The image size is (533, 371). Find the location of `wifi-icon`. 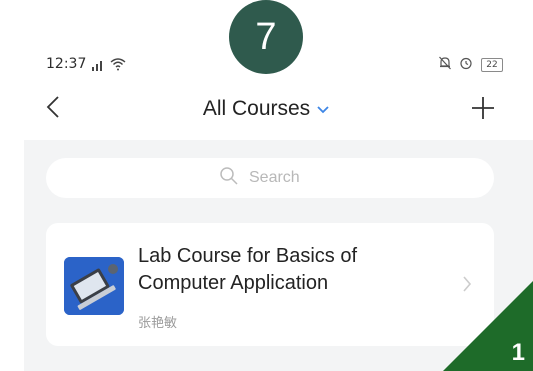

wifi-icon is located at coordinates (118, 66).